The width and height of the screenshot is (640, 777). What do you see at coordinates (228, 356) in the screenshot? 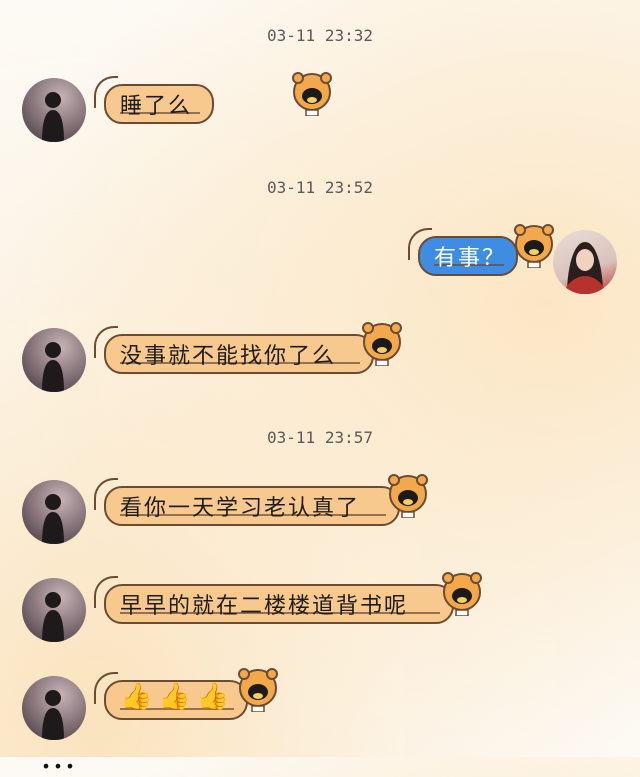
I see `message-text: 没事就不能找你了么` at bounding box center [228, 356].